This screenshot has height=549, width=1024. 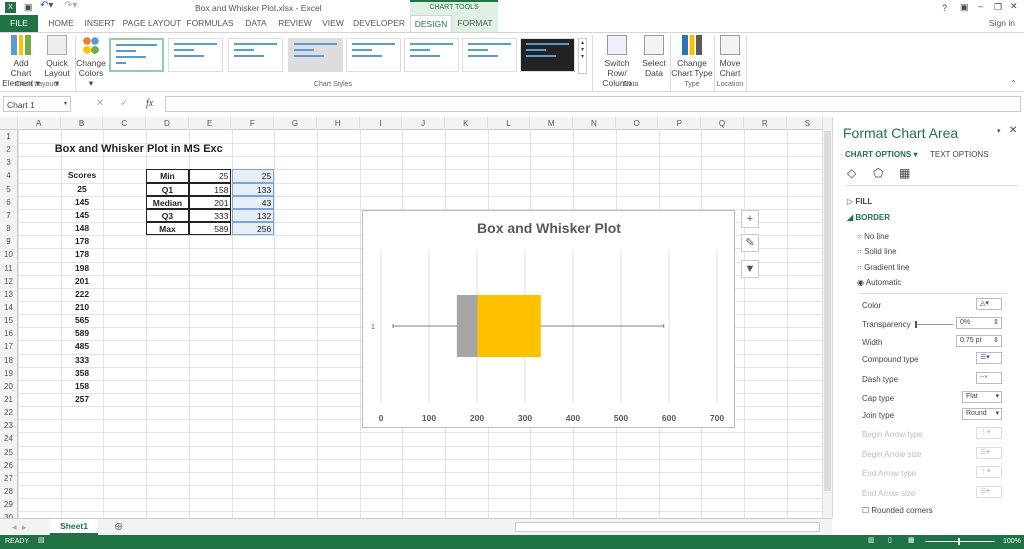 I want to click on sheet-tab-sheet1: Sheet1, so click(x=74, y=527).